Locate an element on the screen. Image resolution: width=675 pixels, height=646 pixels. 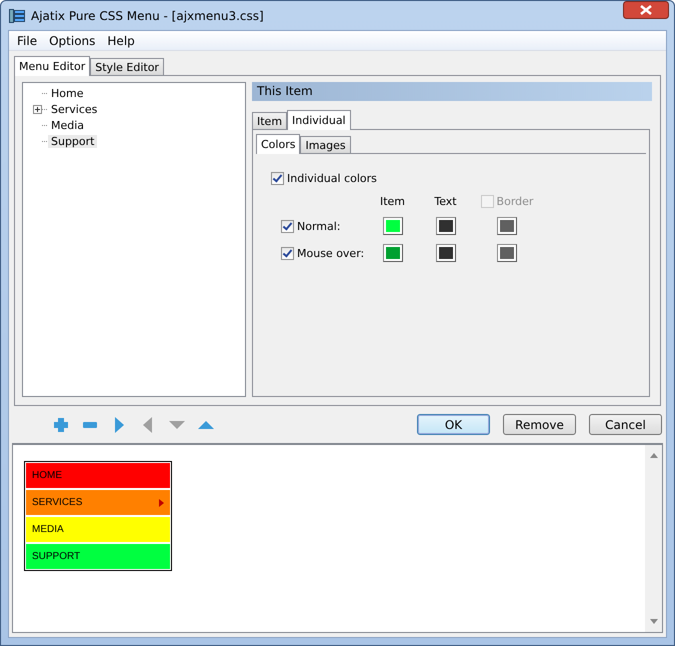
checkbox-label: Mouse over: is located at coordinates (330, 253).